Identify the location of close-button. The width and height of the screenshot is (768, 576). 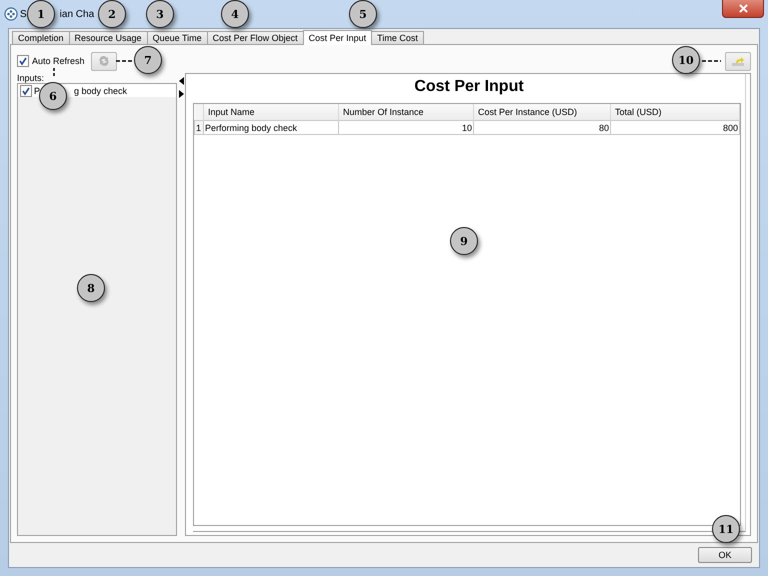
(743, 9).